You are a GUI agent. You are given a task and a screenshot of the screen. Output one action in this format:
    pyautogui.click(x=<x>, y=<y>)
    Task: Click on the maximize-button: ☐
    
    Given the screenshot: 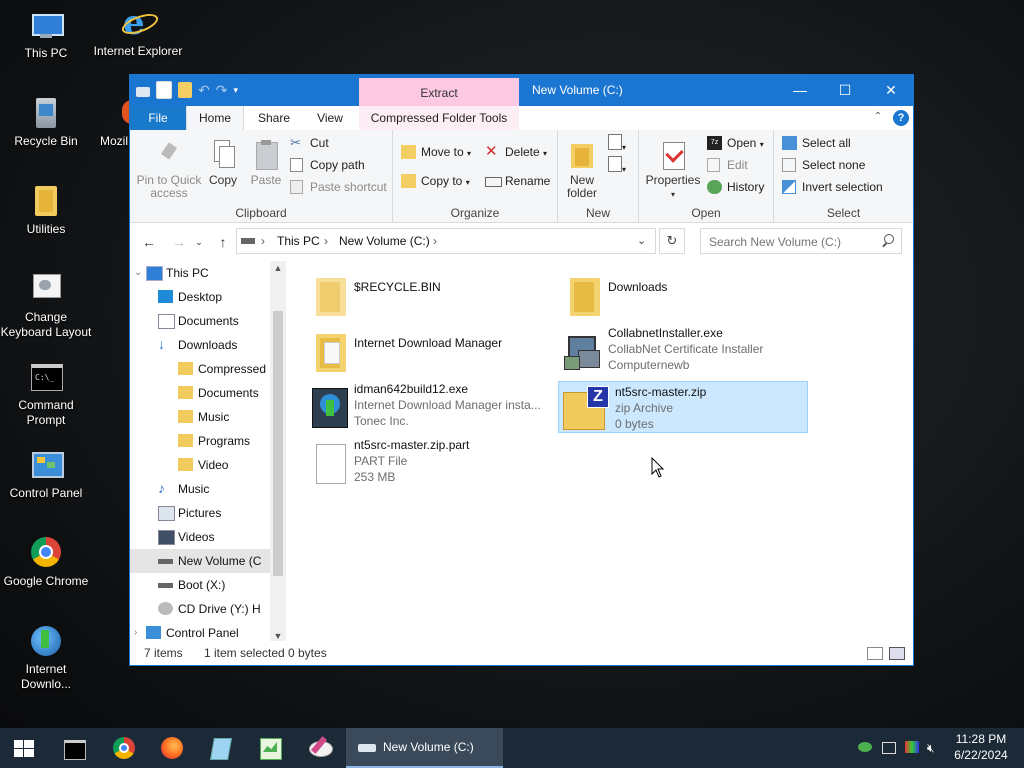 What is the action you would take?
    pyautogui.click(x=845, y=90)
    